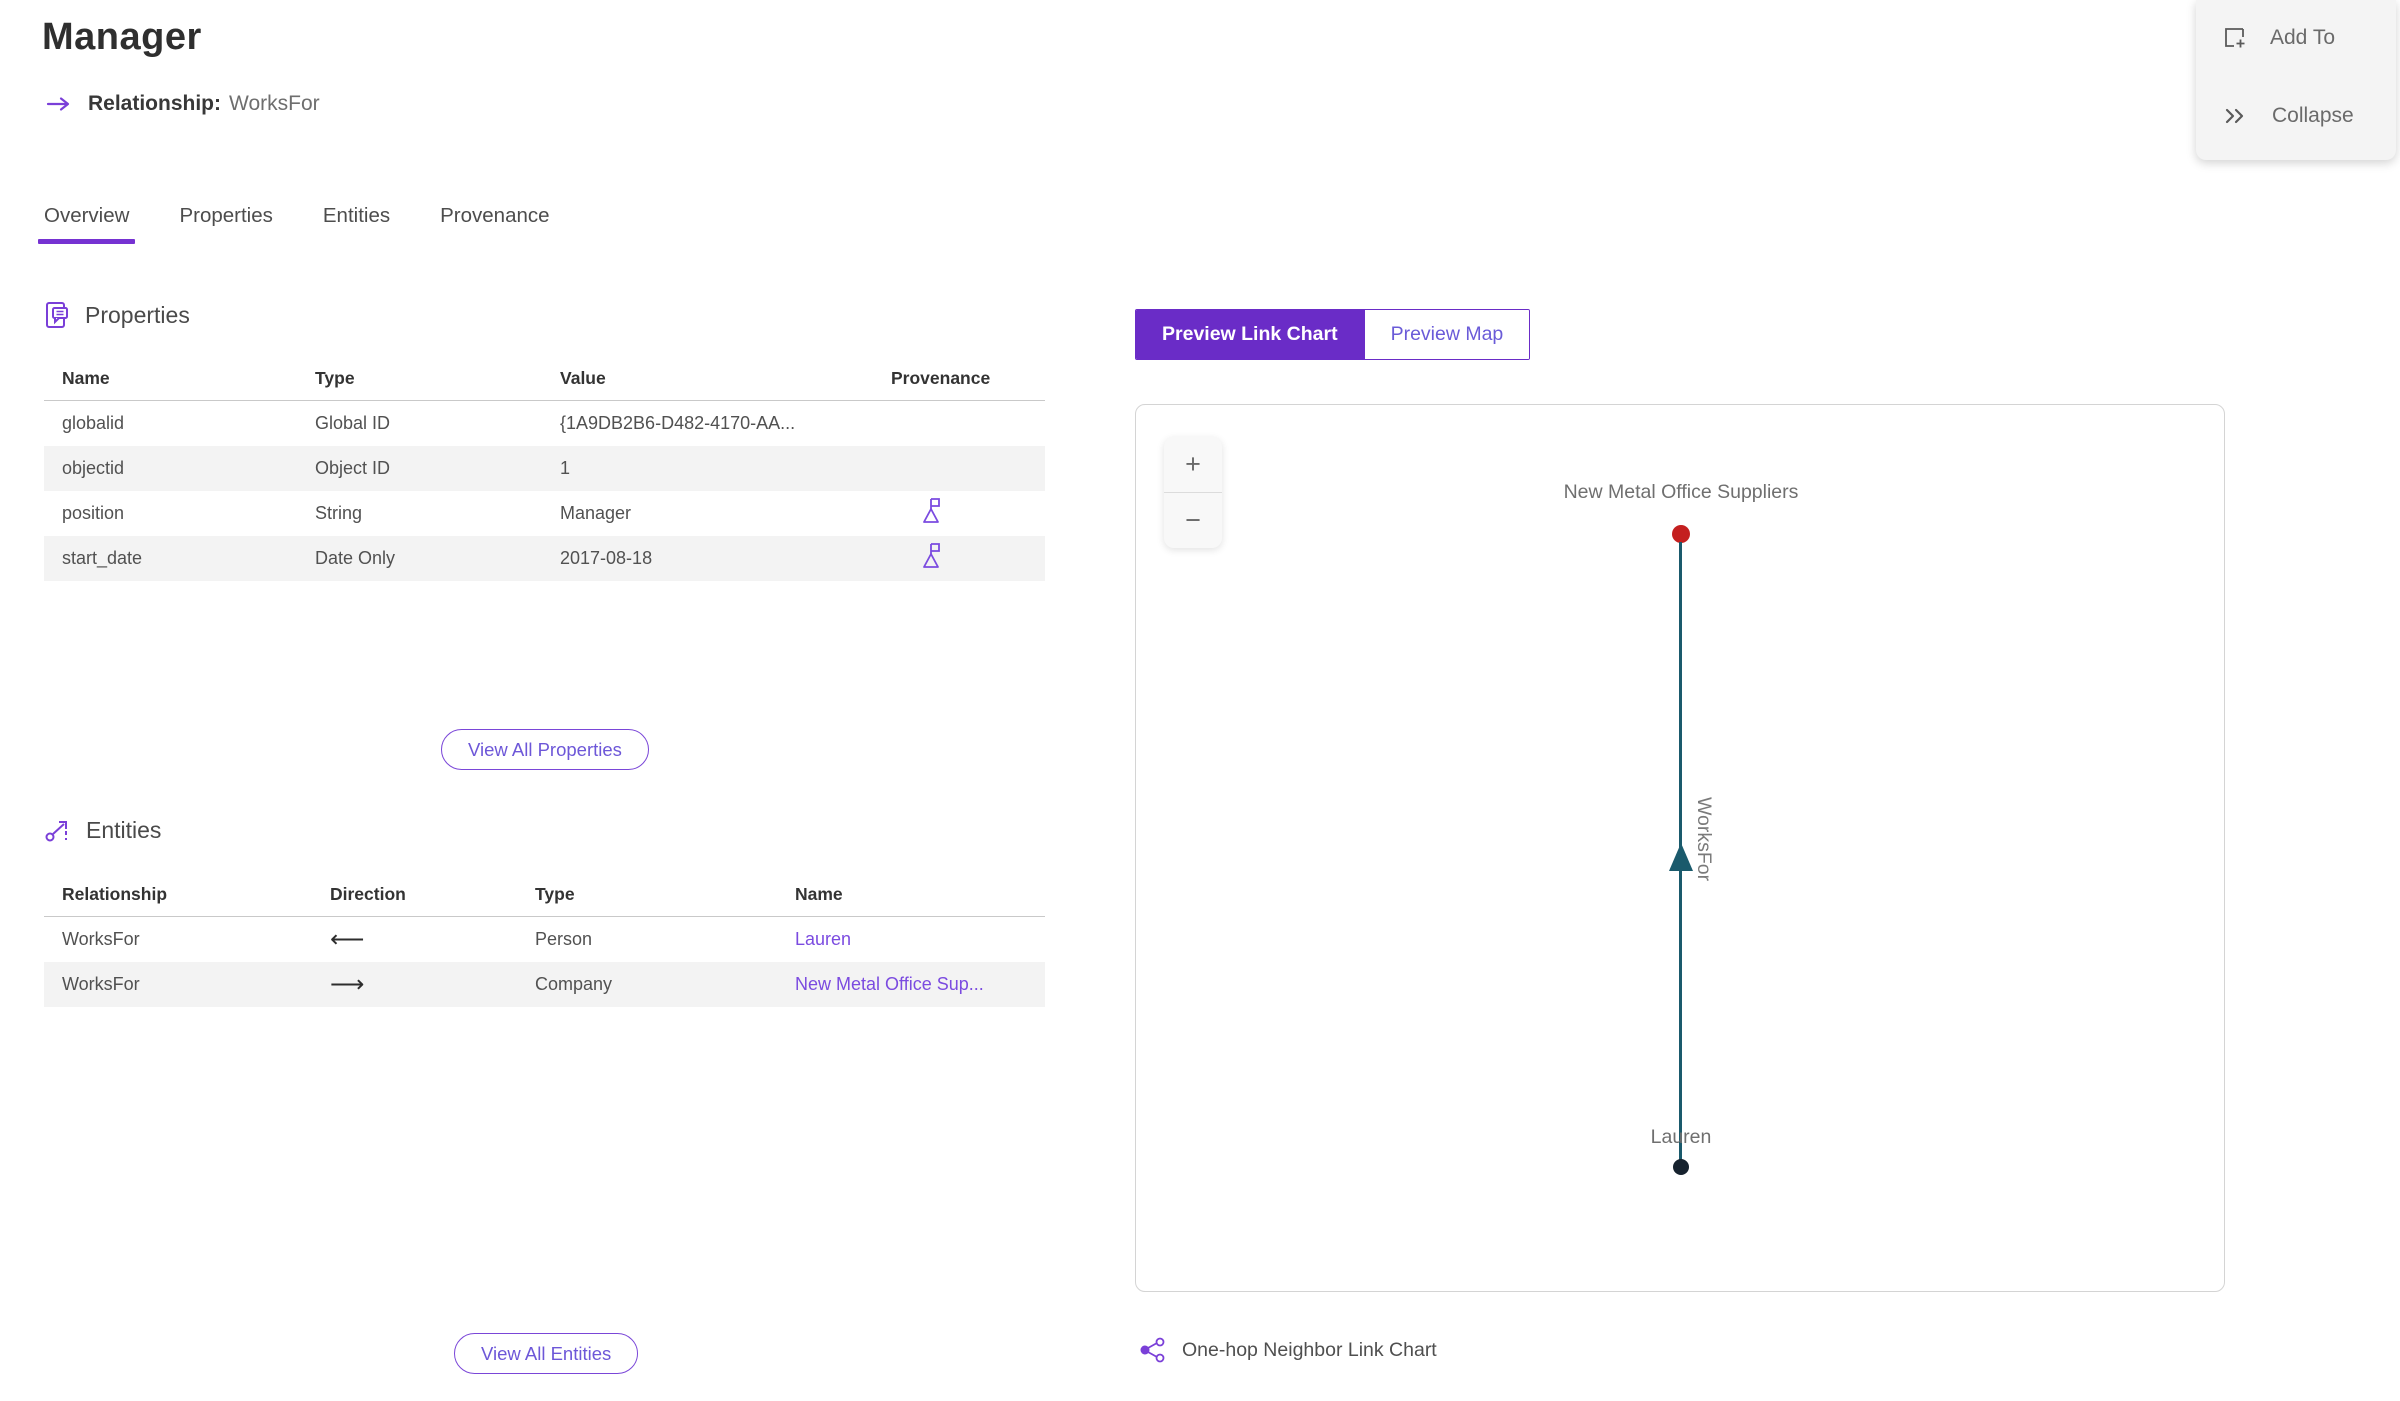 Image resolution: width=2400 pixels, height=1401 pixels. I want to click on entities-table-header: Relationship Direction Type Name, so click(544, 894).